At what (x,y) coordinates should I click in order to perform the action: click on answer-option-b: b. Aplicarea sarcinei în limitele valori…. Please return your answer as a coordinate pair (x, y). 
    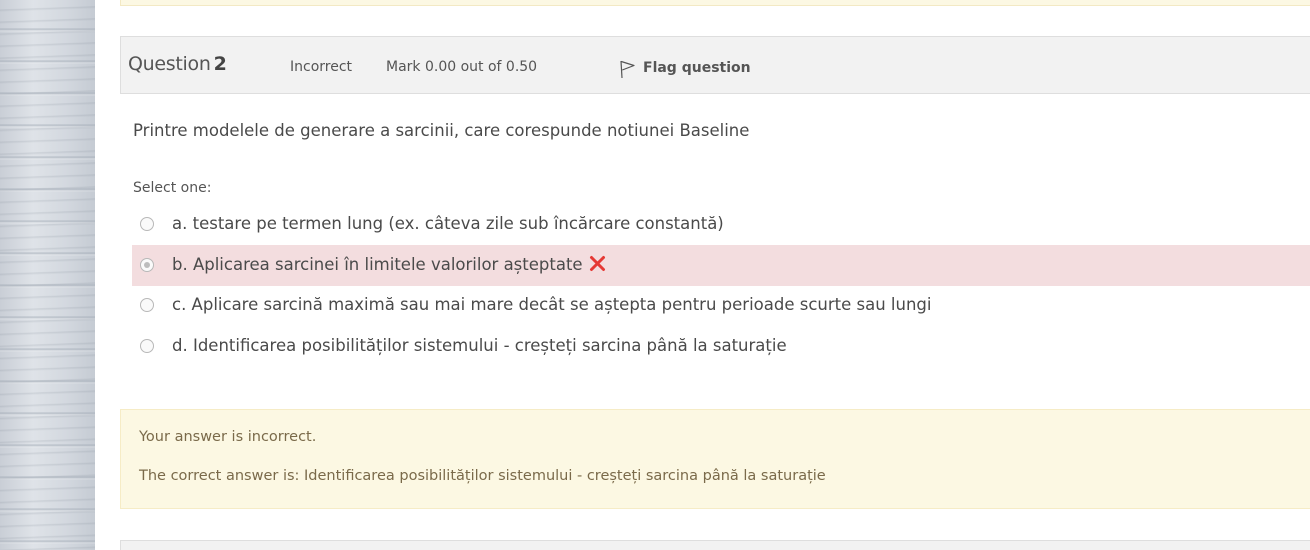
    Looking at the image, I should click on (721, 265).